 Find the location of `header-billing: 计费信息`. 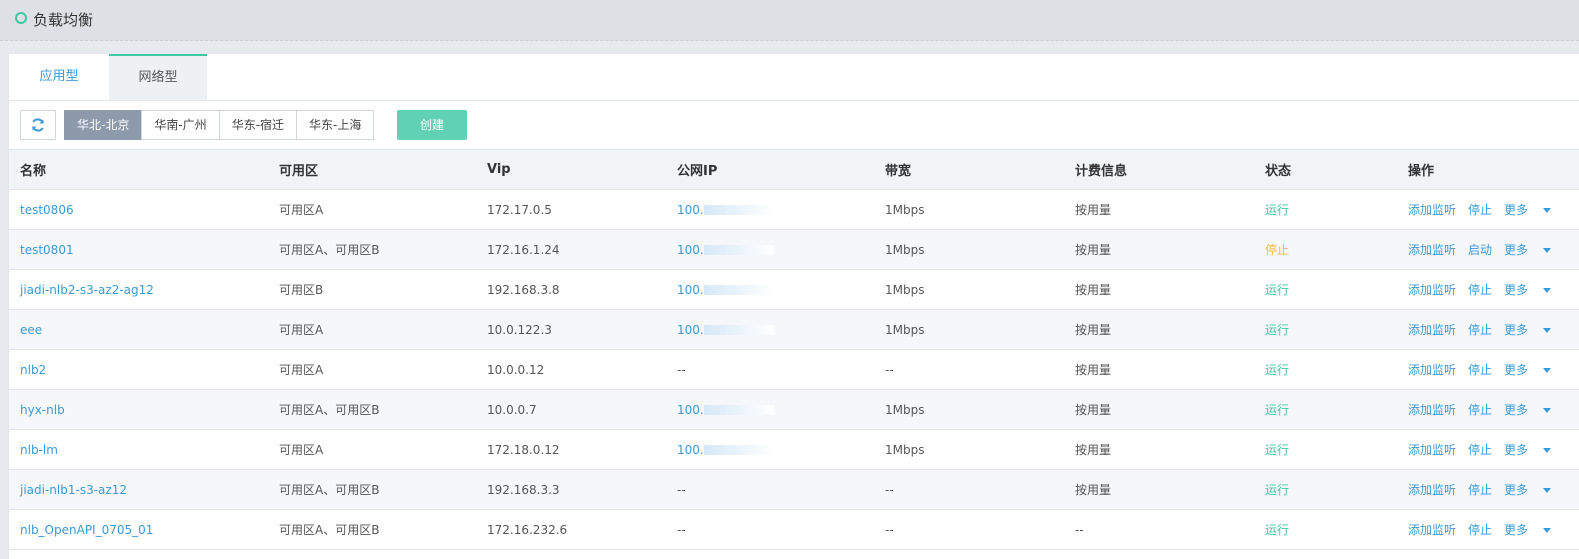

header-billing: 计费信息 is located at coordinates (1159, 169).